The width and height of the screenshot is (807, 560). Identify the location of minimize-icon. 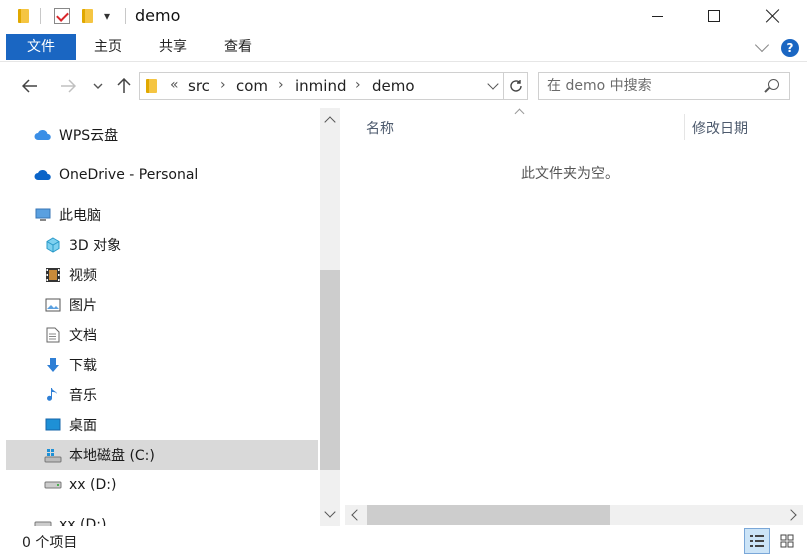
(657, 16).